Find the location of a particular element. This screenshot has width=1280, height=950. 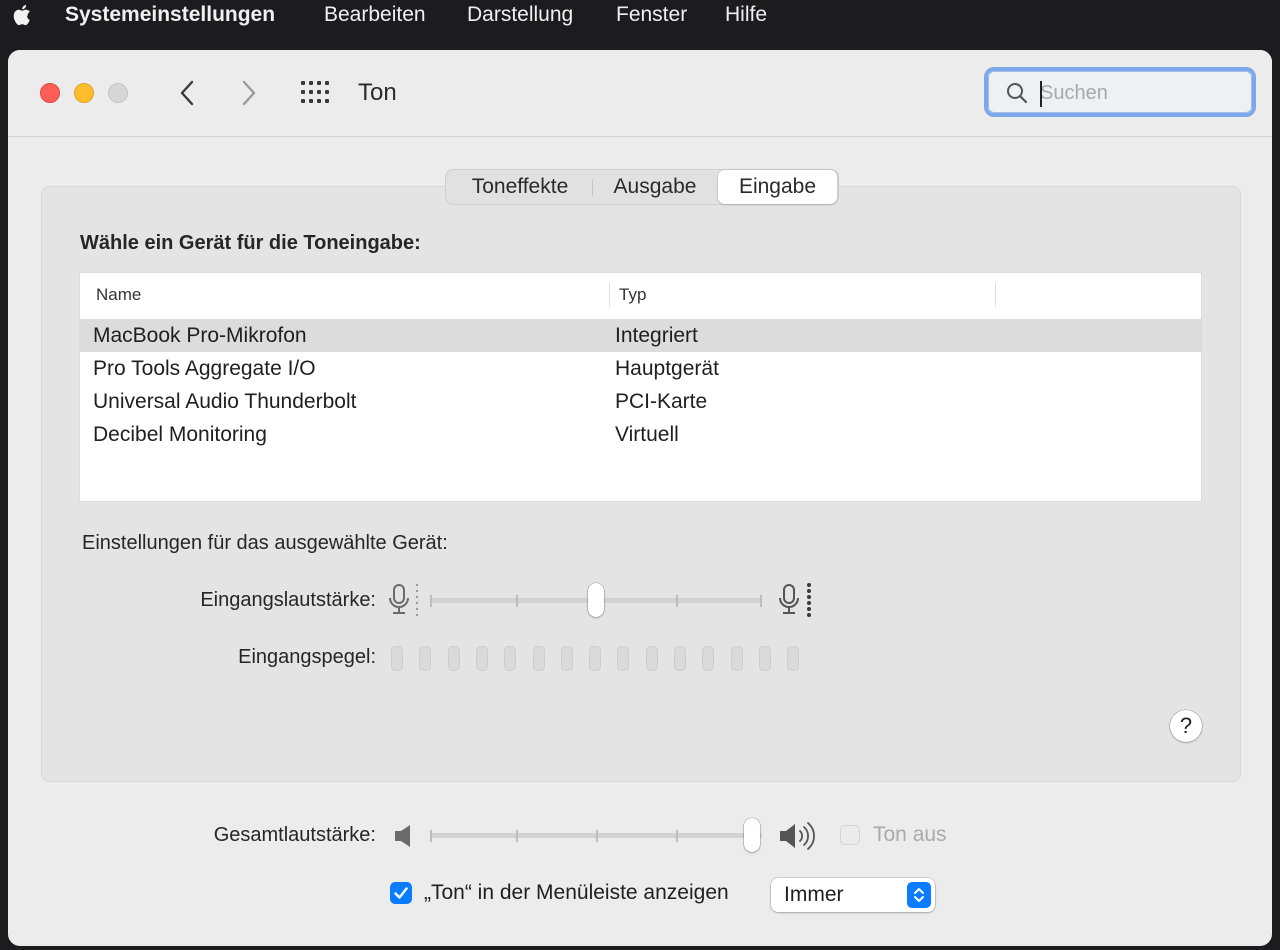

column-header-type: Typ is located at coordinates (632, 295).